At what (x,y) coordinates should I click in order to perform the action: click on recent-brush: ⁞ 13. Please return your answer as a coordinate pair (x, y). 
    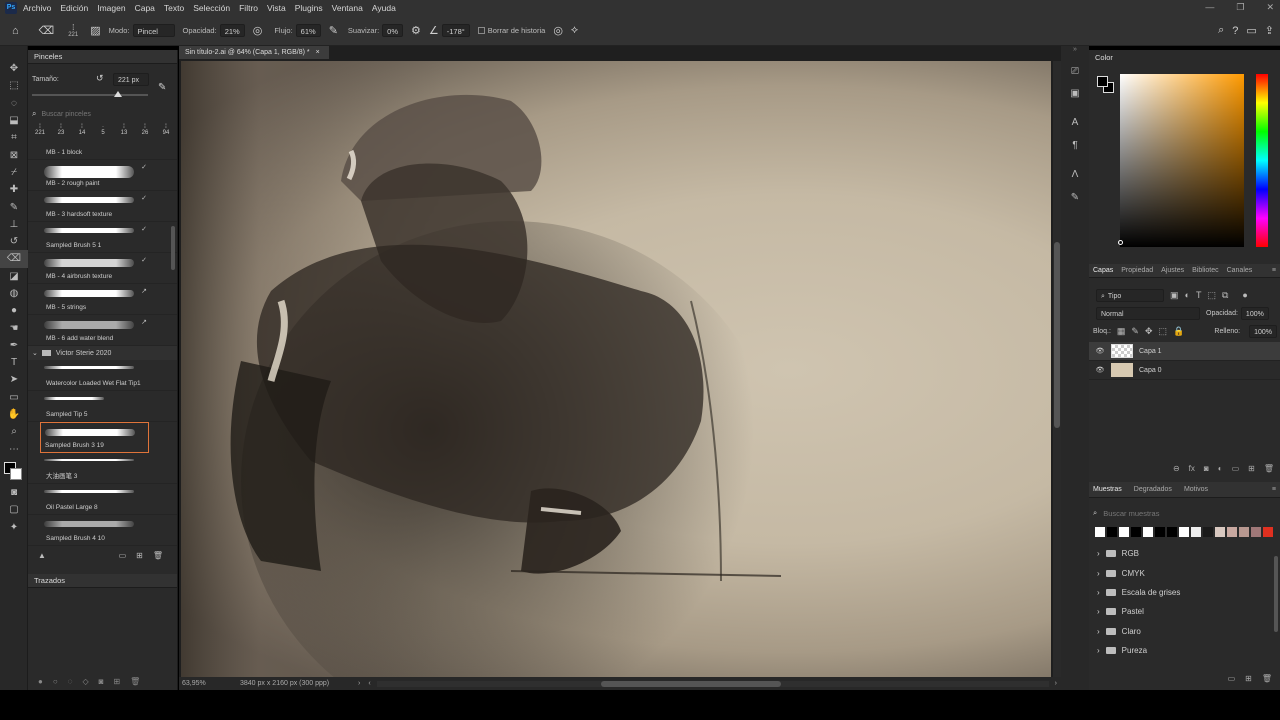
    Looking at the image, I should click on (124, 135).